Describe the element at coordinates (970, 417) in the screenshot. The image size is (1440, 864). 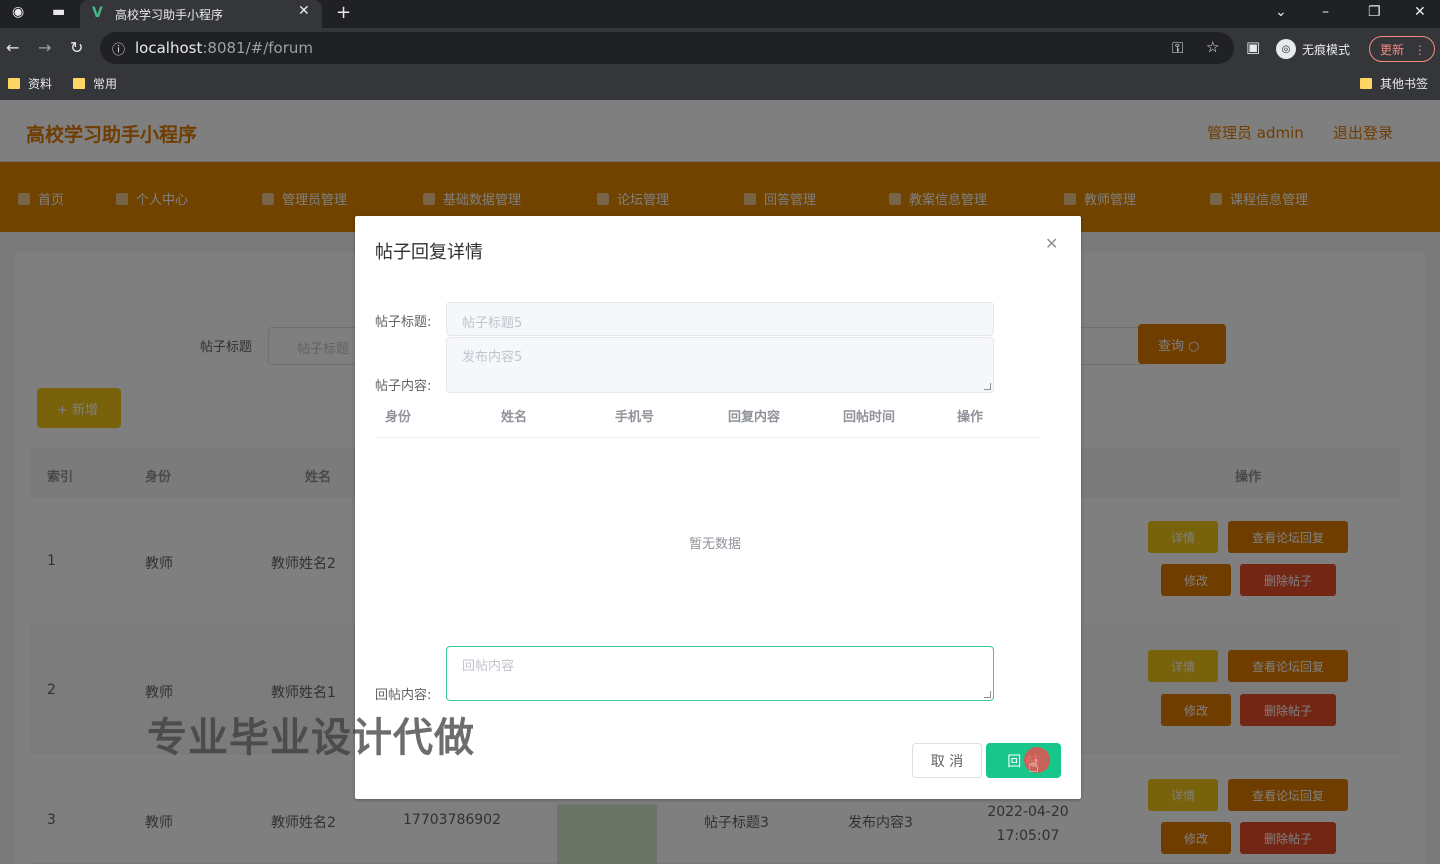
I see `column-header: 操作` at that location.